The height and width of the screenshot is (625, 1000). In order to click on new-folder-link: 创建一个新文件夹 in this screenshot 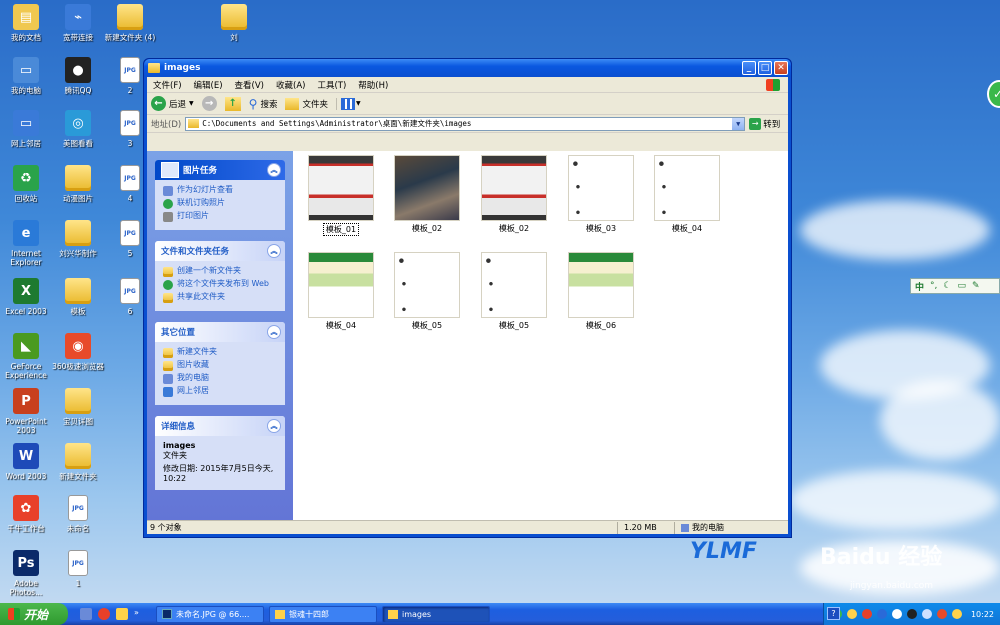, I will do `click(220, 271)`.